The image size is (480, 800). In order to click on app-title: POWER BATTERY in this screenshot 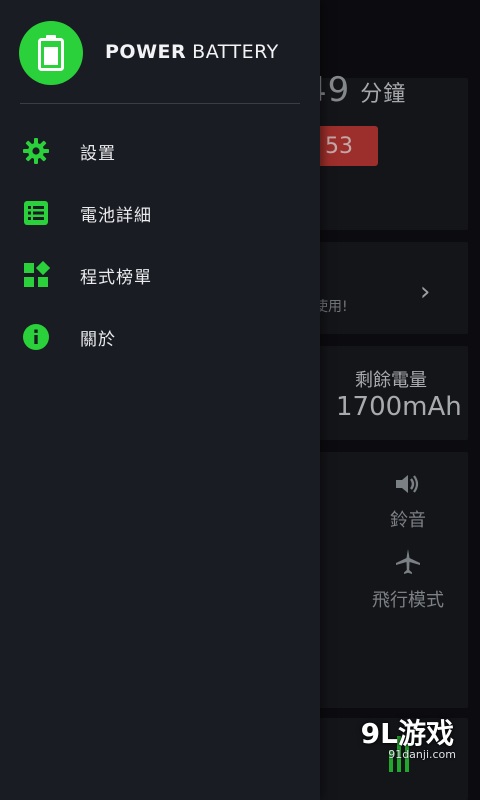, I will do `click(192, 52)`.